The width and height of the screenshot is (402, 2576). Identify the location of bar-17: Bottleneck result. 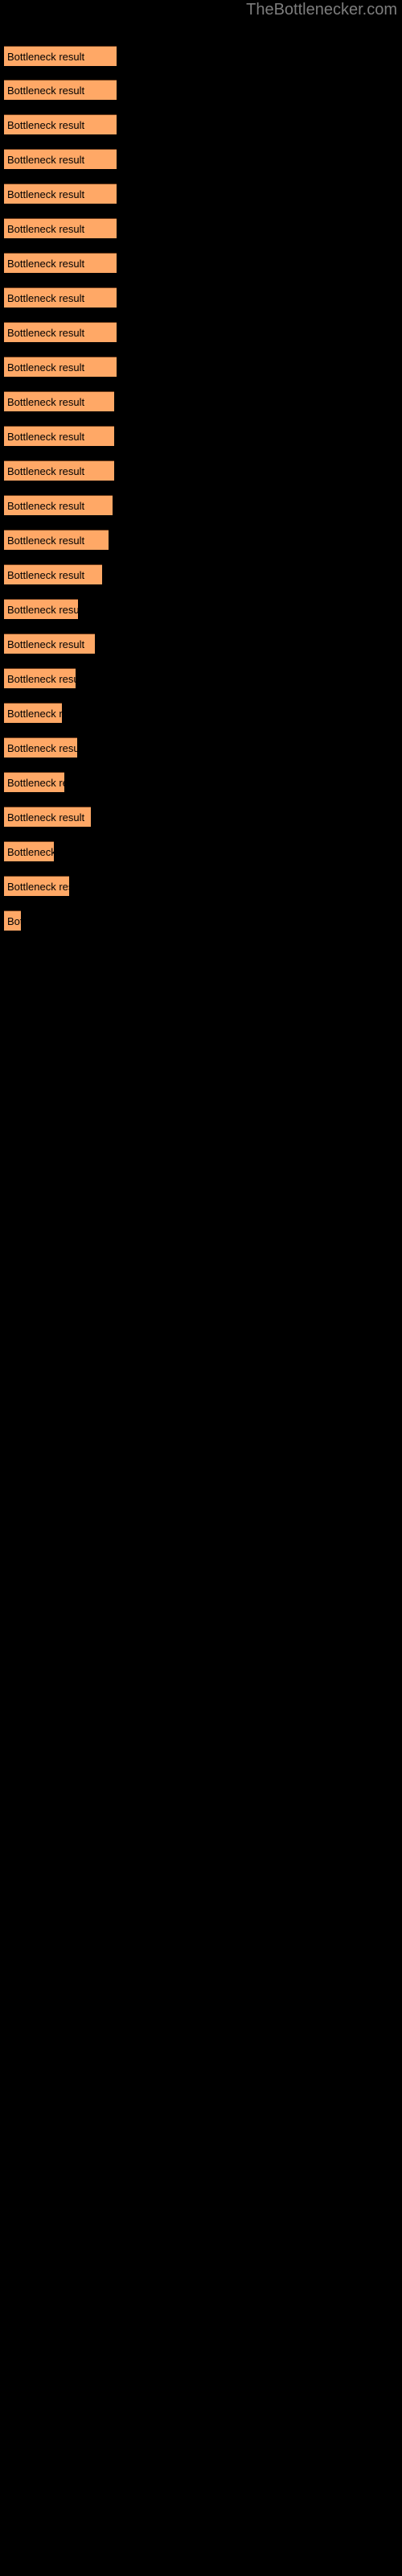
(41, 609).